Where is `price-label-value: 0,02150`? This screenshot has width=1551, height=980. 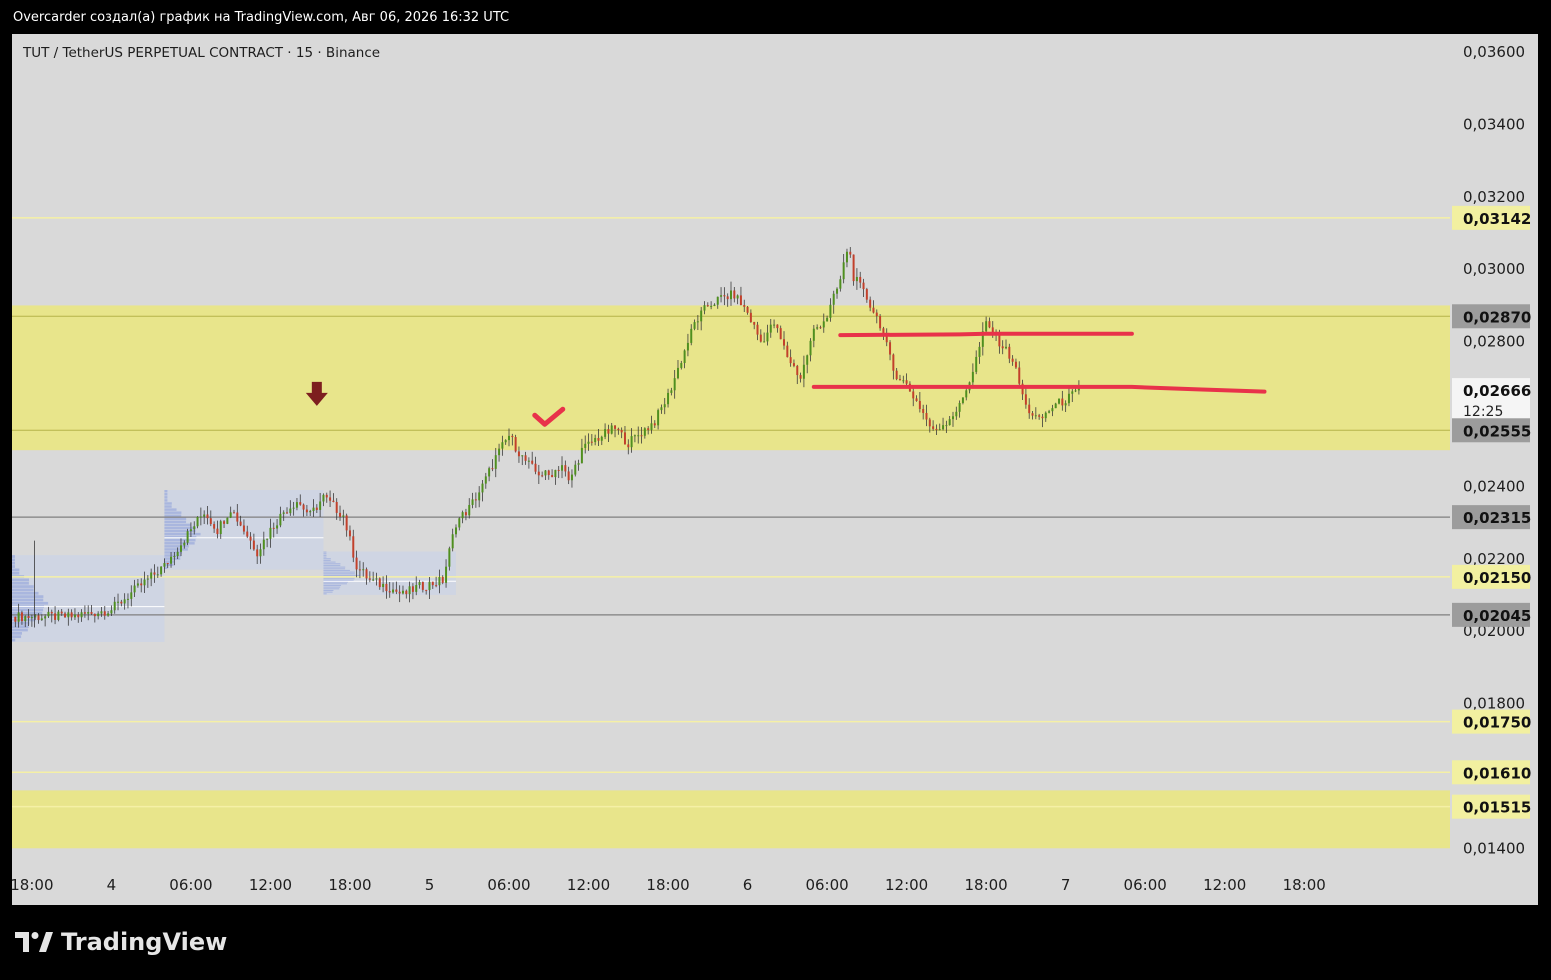
price-label-value: 0,02150 is located at coordinates (1497, 578).